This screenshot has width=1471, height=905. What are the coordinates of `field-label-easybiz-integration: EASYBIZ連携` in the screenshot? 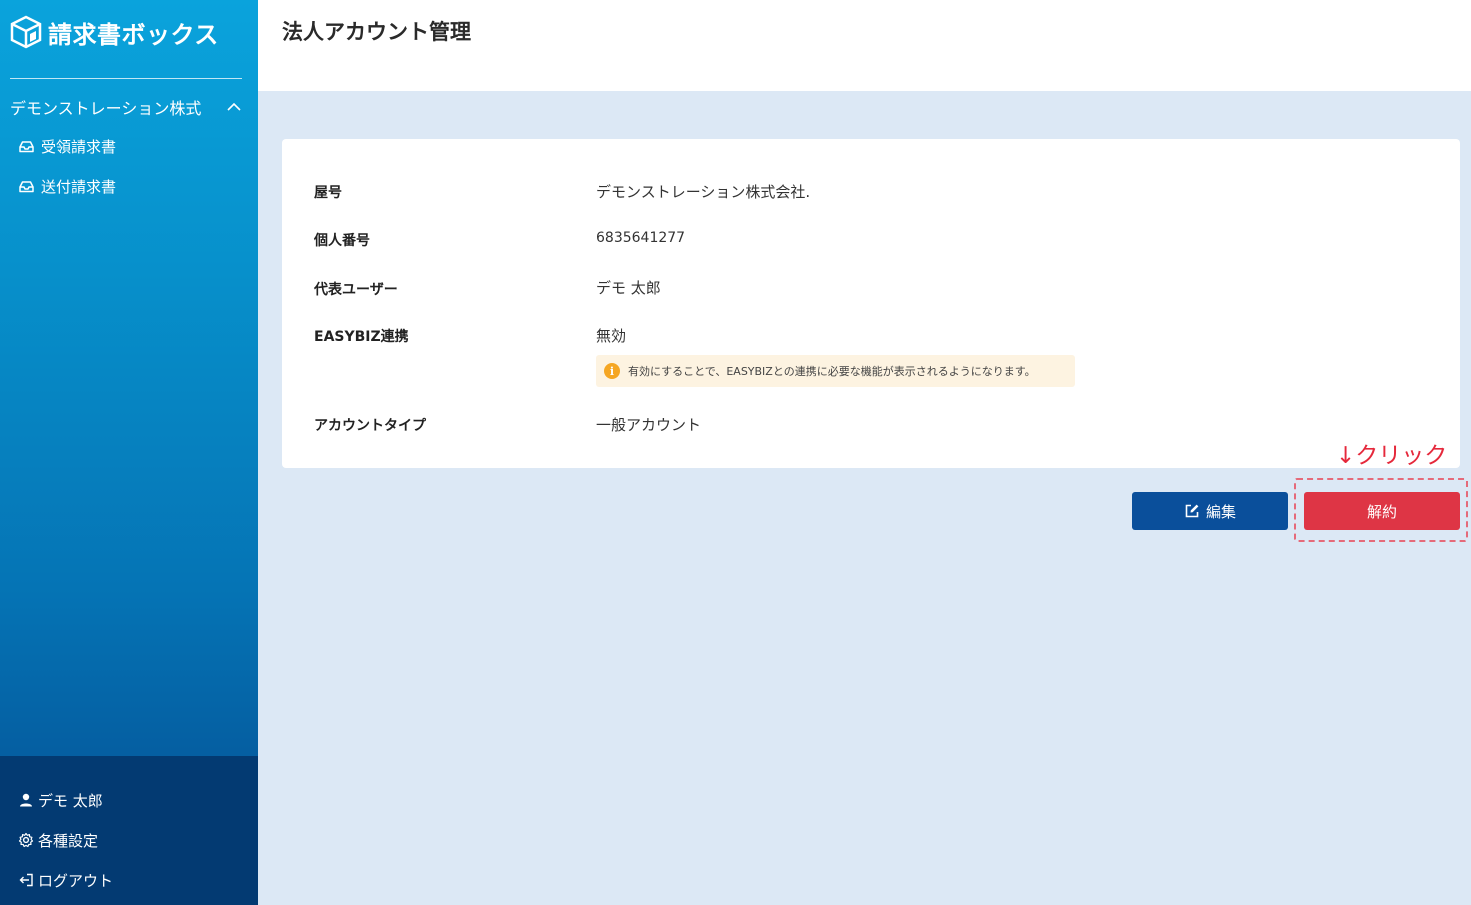 It's located at (361, 337).